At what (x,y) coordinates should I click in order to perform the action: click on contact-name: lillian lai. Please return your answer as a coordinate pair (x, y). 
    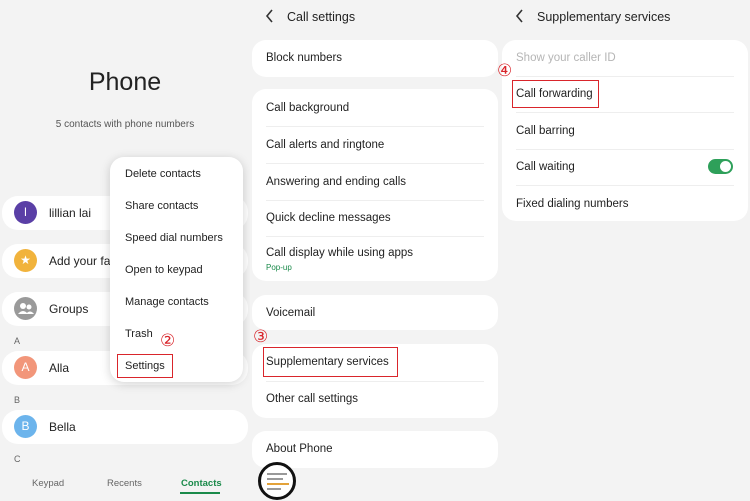
    Looking at the image, I should click on (70, 213).